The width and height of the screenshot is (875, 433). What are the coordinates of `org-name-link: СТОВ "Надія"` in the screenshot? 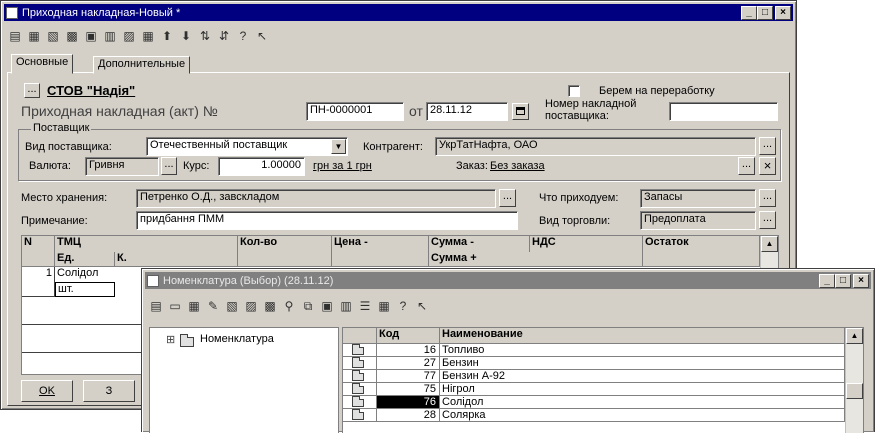 It's located at (91, 90).